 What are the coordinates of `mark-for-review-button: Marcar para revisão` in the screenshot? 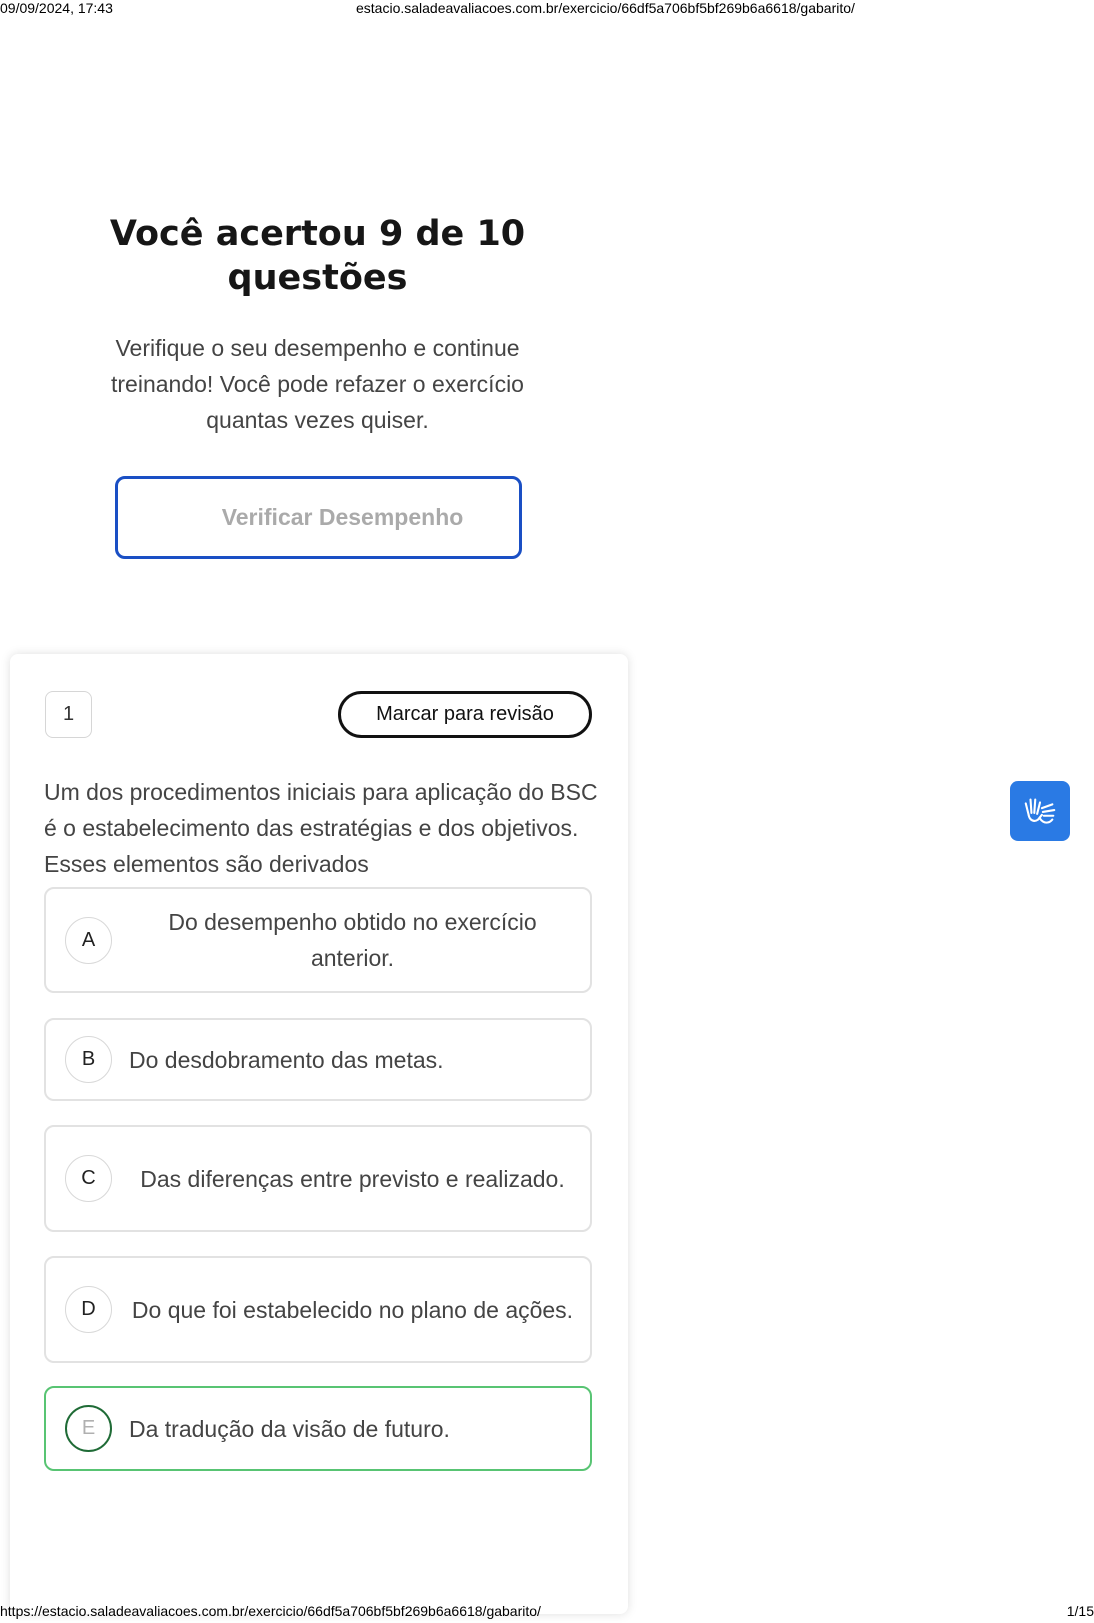 It's located at (465, 714).